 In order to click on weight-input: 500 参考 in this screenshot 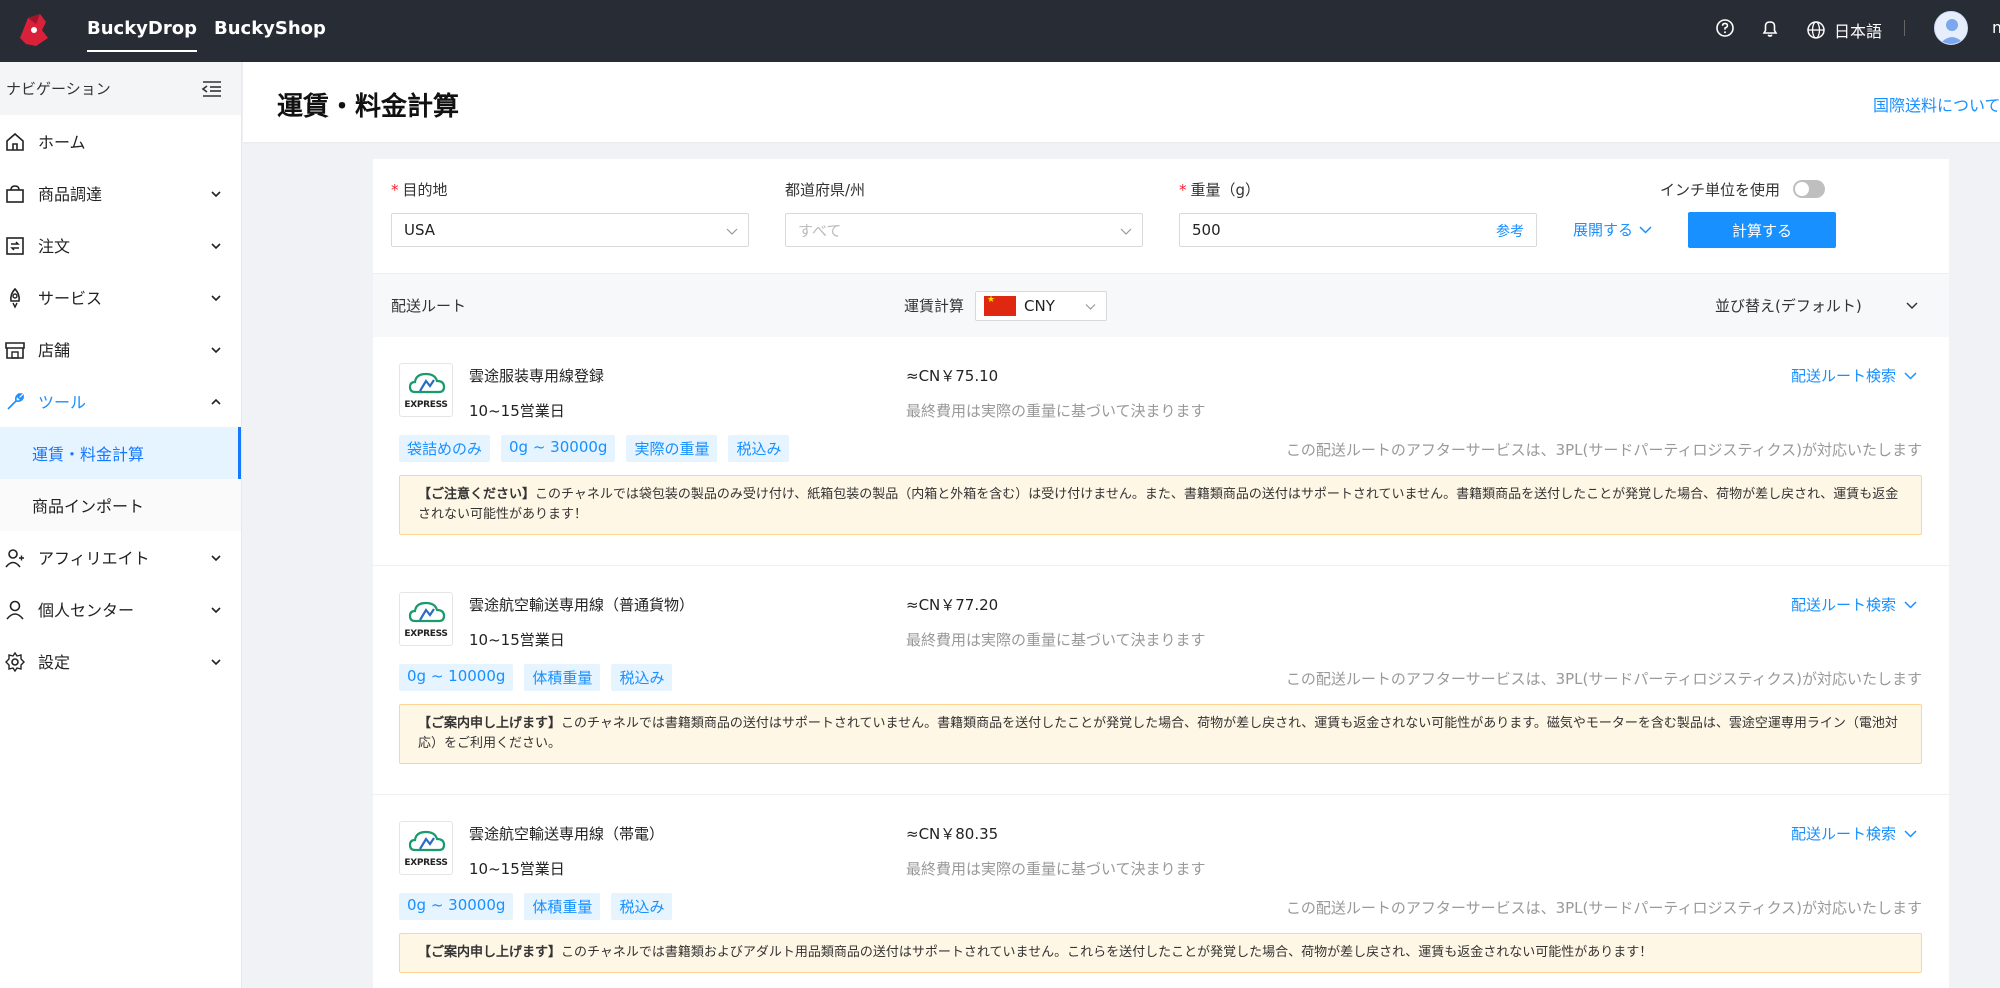, I will do `click(1358, 230)`.